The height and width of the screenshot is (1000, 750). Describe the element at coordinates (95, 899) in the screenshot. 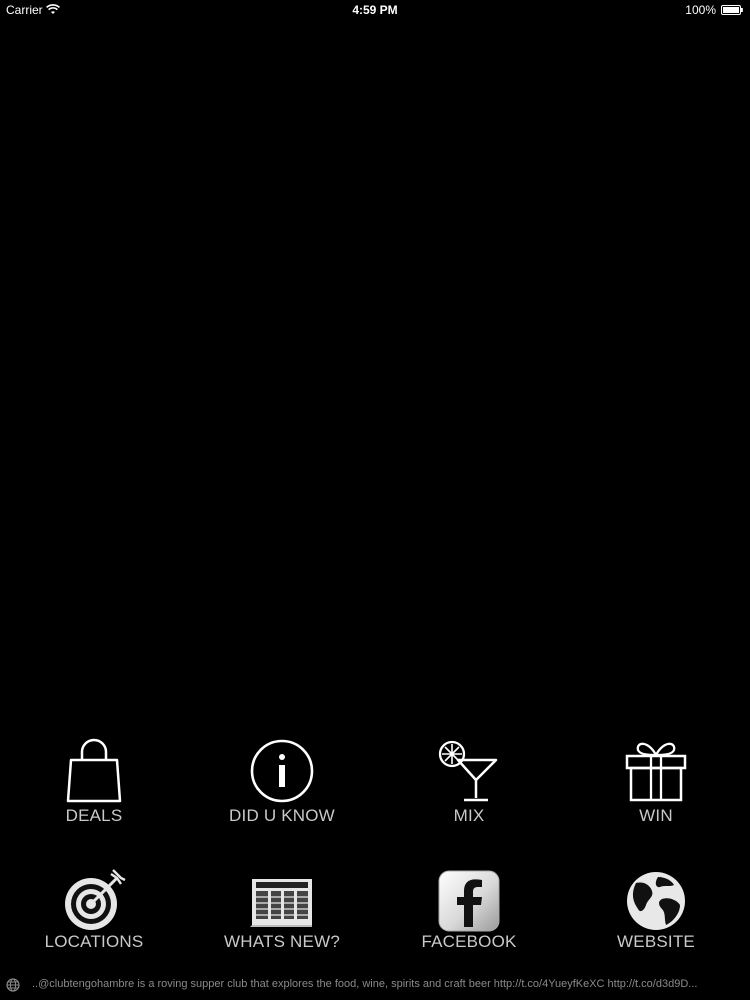

I see `target-icon` at that location.